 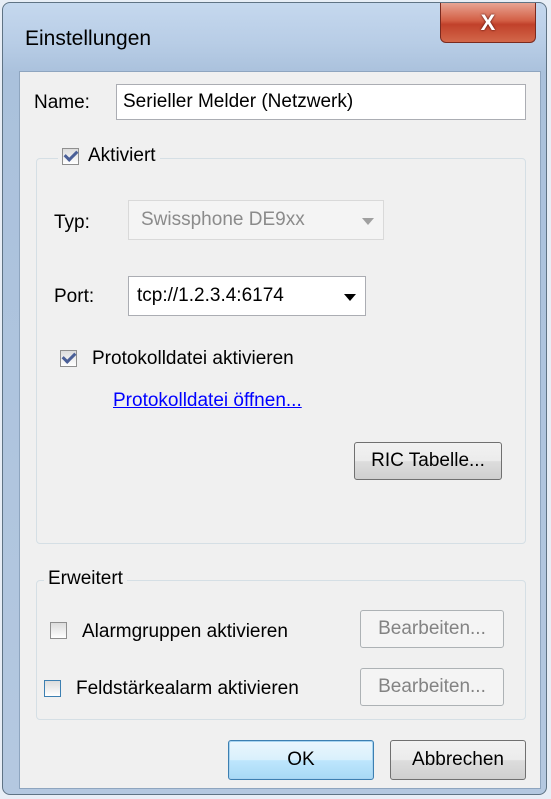 I want to click on logfile-checkbox-label: Protokolldatei aktivieren, so click(x=193, y=359).